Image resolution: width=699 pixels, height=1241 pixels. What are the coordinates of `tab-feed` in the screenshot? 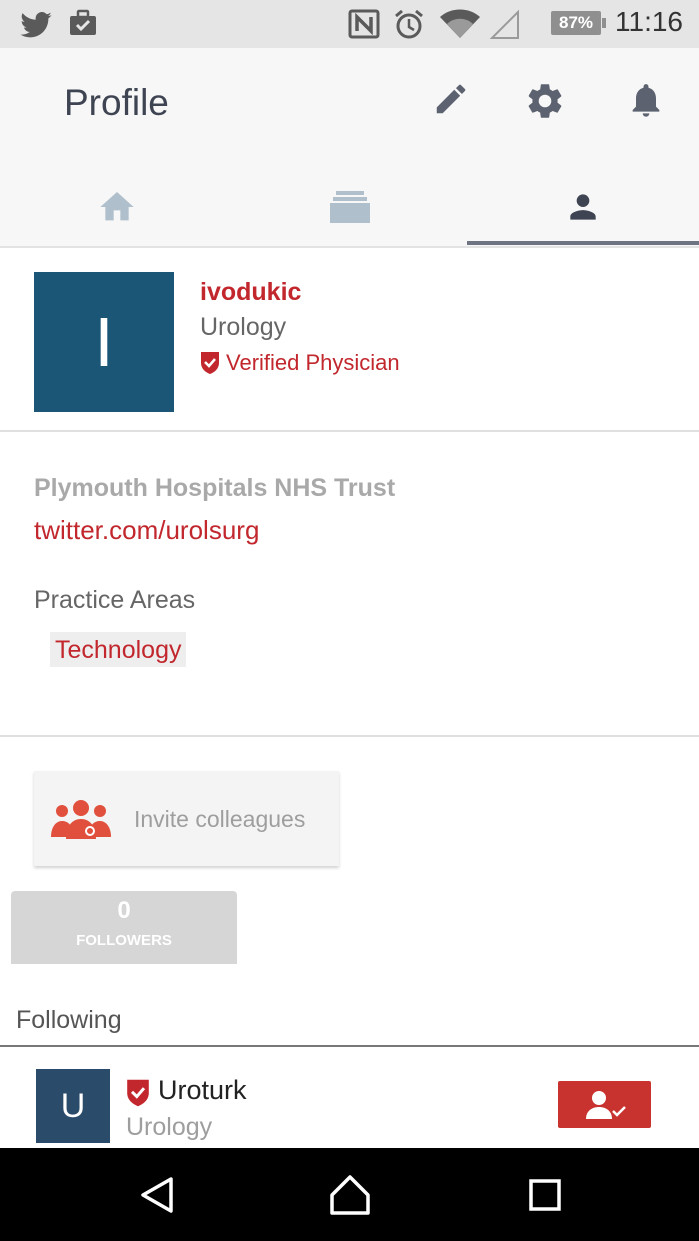 It's located at (349, 207).